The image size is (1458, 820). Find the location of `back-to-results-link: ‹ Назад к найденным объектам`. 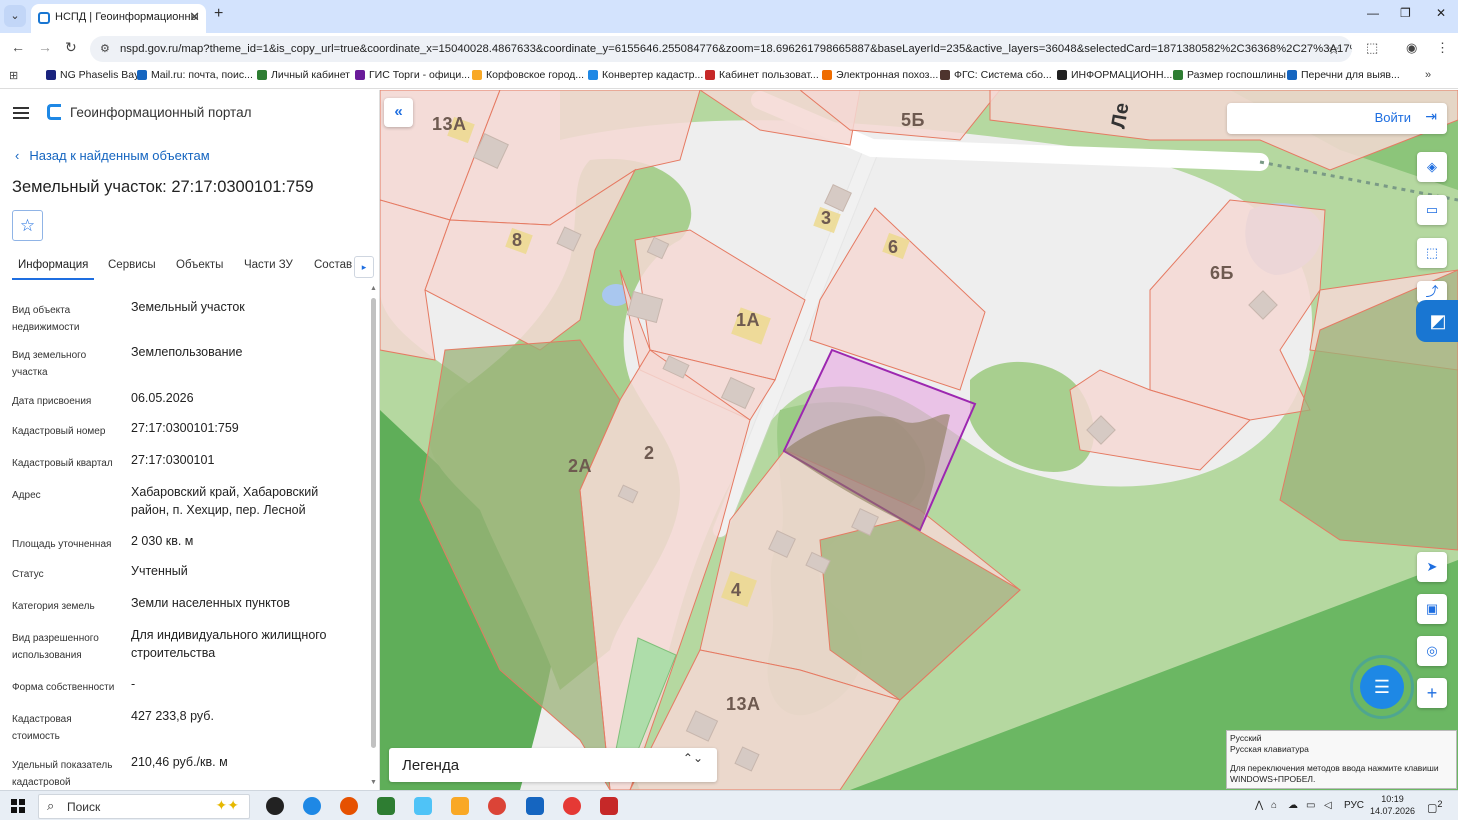

back-to-results-link: ‹ Назад к найденным объектам is located at coordinates (112, 155).